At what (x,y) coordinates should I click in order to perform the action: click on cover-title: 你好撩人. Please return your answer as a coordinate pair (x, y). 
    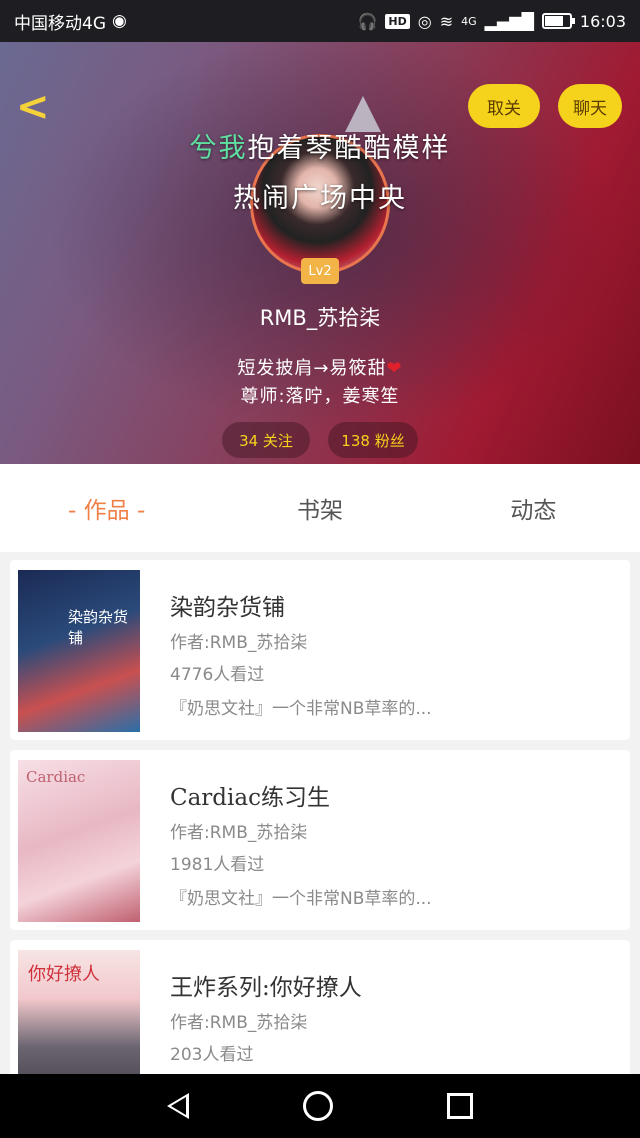
    Looking at the image, I should click on (64, 974).